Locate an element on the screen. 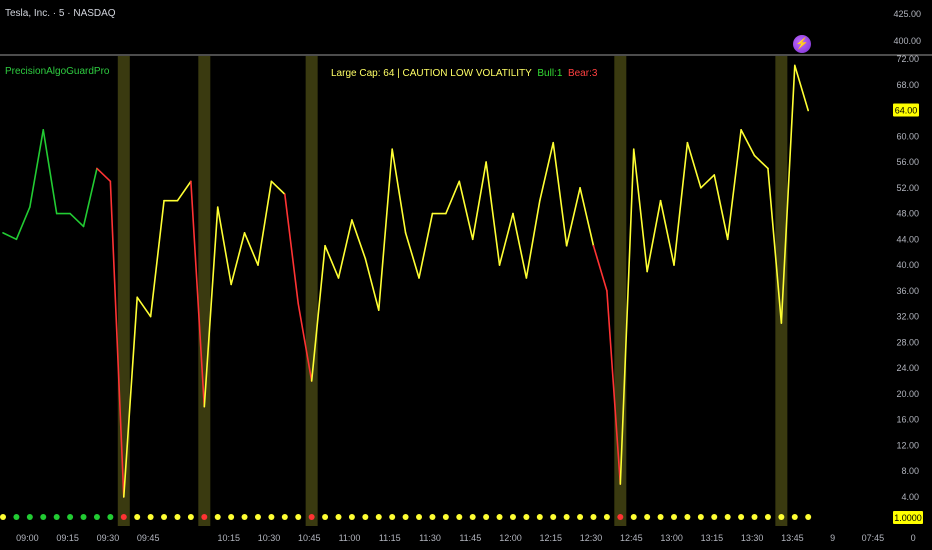 Image resolution: width=932 pixels, height=550 pixels. y-tick-label: 8.00 is located at coordinates (910, 471).